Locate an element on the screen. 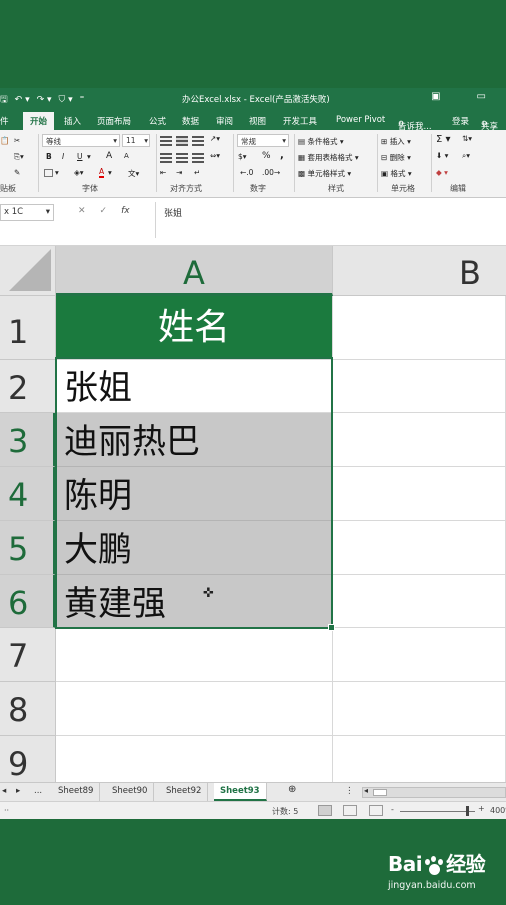 The image size is (506, 905). zoom-level: 400% is located at coordinates (498, 810).